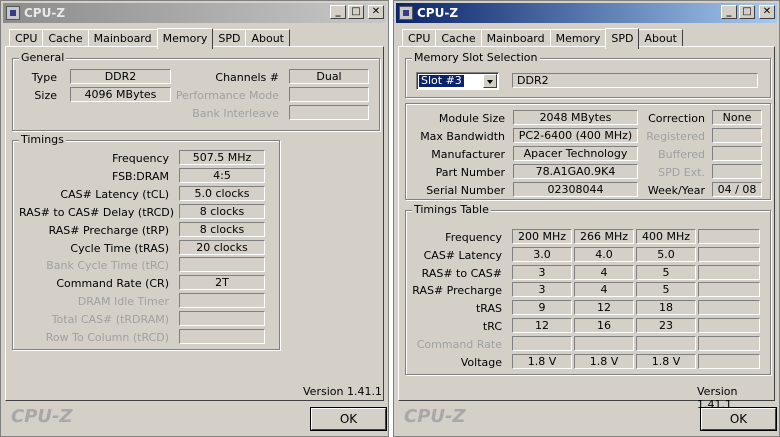 The height and width of the screenshot is (437, 780). What do you see at coordinates (112, 284) in the screenshot?
I see `timing-label: Command Rate (CR)` at bounding box center [112, 284].